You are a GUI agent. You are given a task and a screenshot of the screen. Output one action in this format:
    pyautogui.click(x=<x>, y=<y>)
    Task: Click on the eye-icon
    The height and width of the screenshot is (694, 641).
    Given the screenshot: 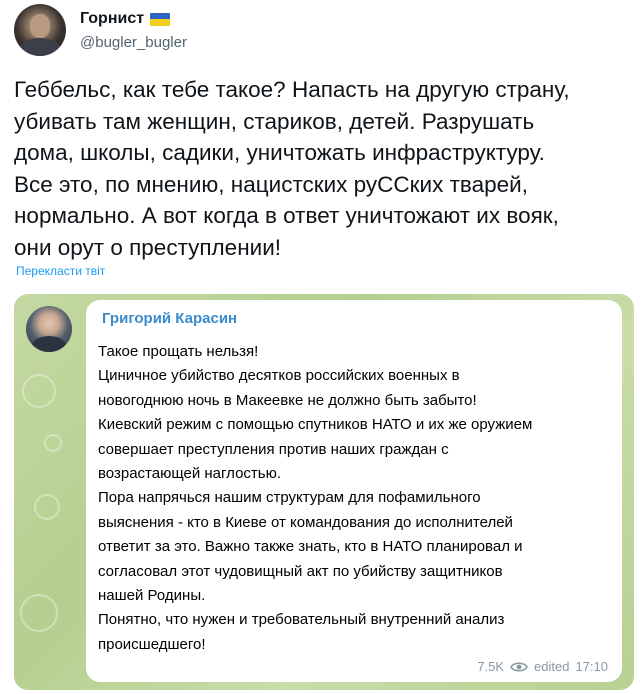 What is the action you would take?
    pyautogui.click(x=519, y=667)
    